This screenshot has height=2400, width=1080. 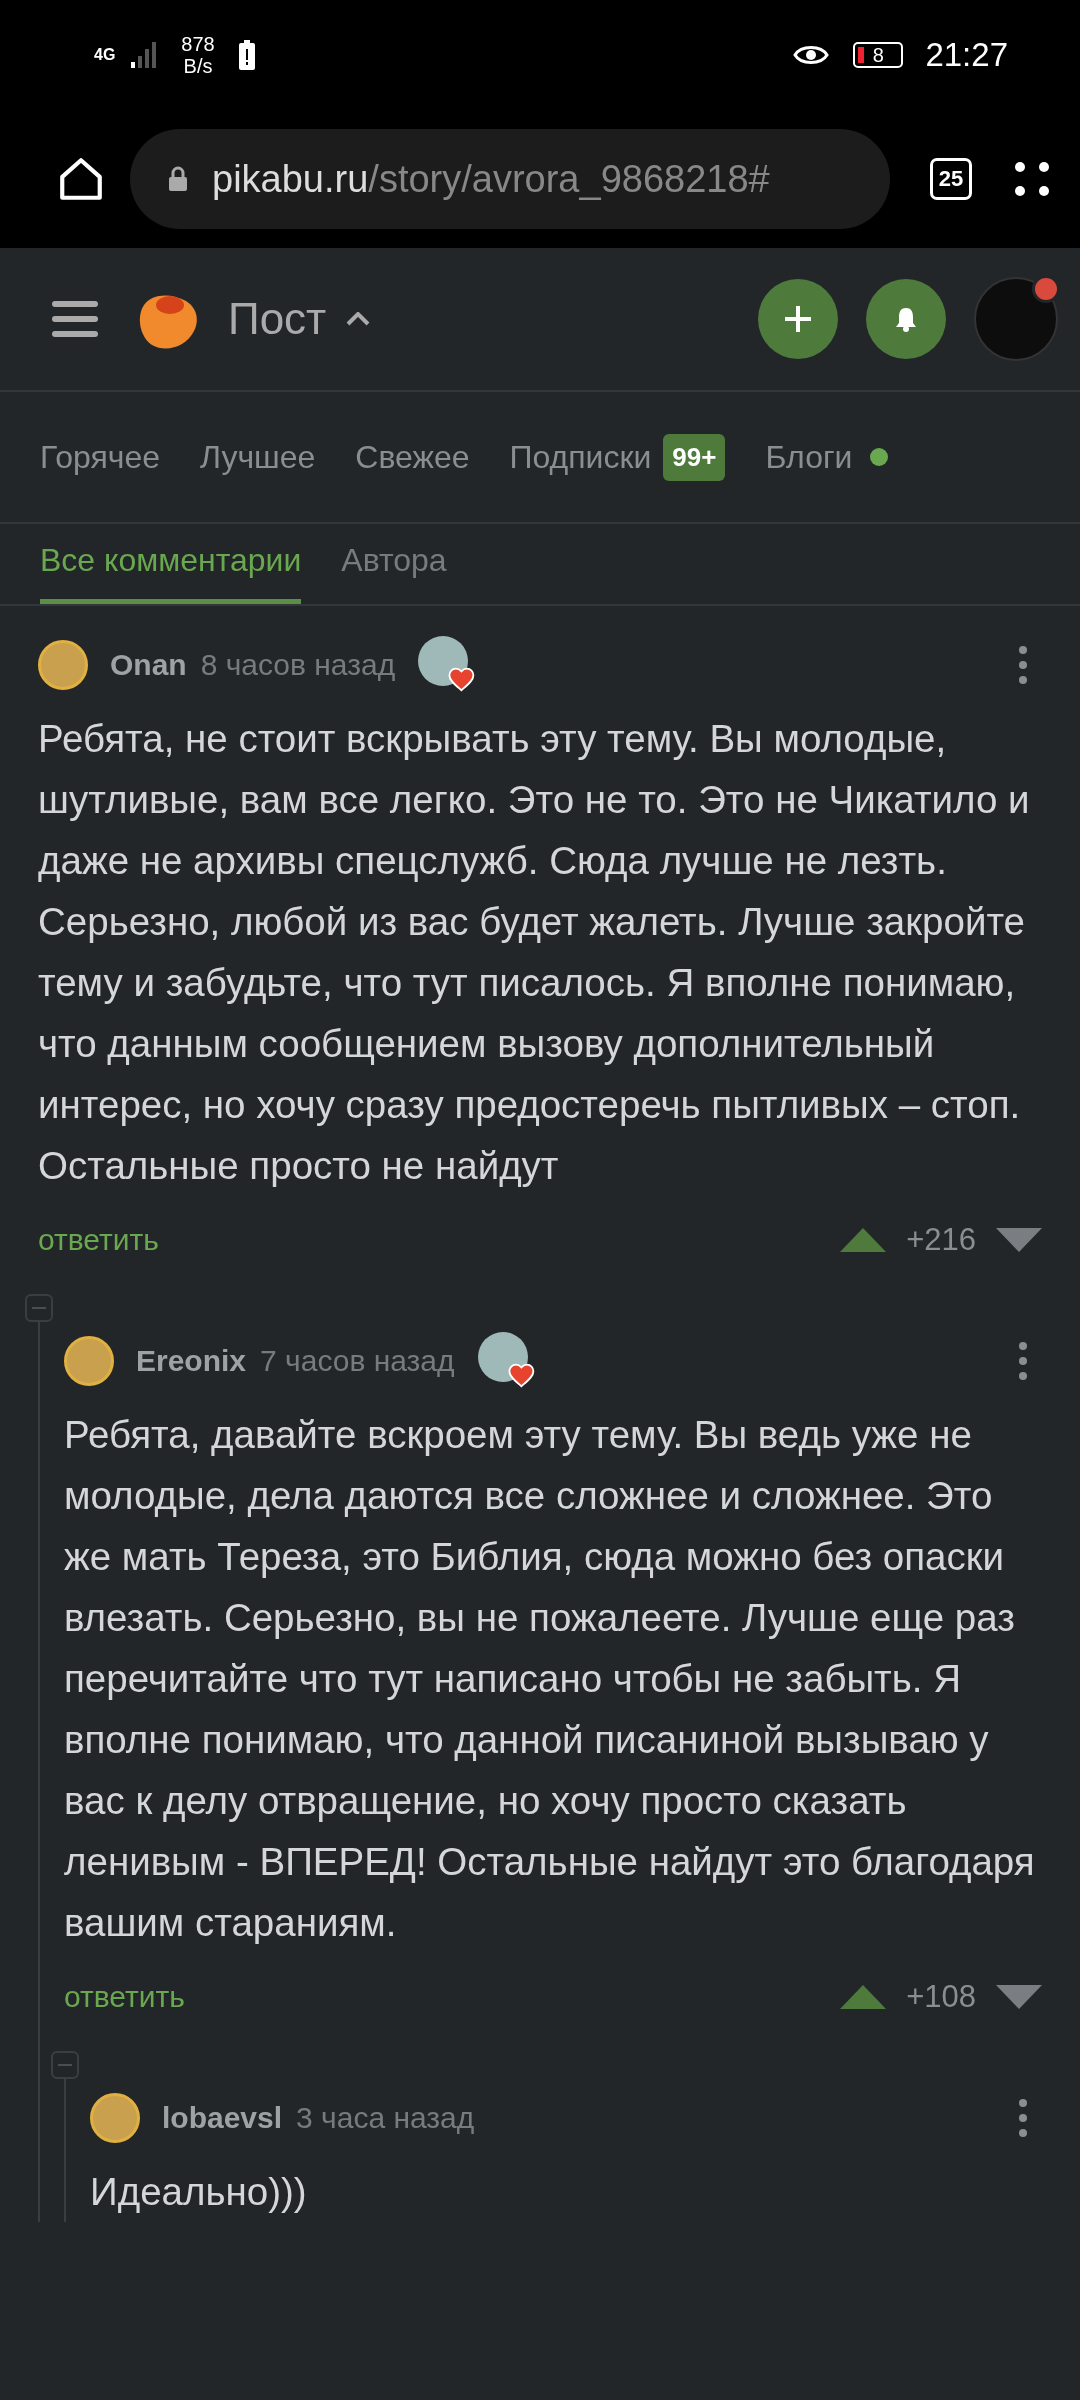 What do you see at coordinates (222, 2118) in the screenshot?
I see `author-name: lobaevsl` at bounding box center [222, 2118].